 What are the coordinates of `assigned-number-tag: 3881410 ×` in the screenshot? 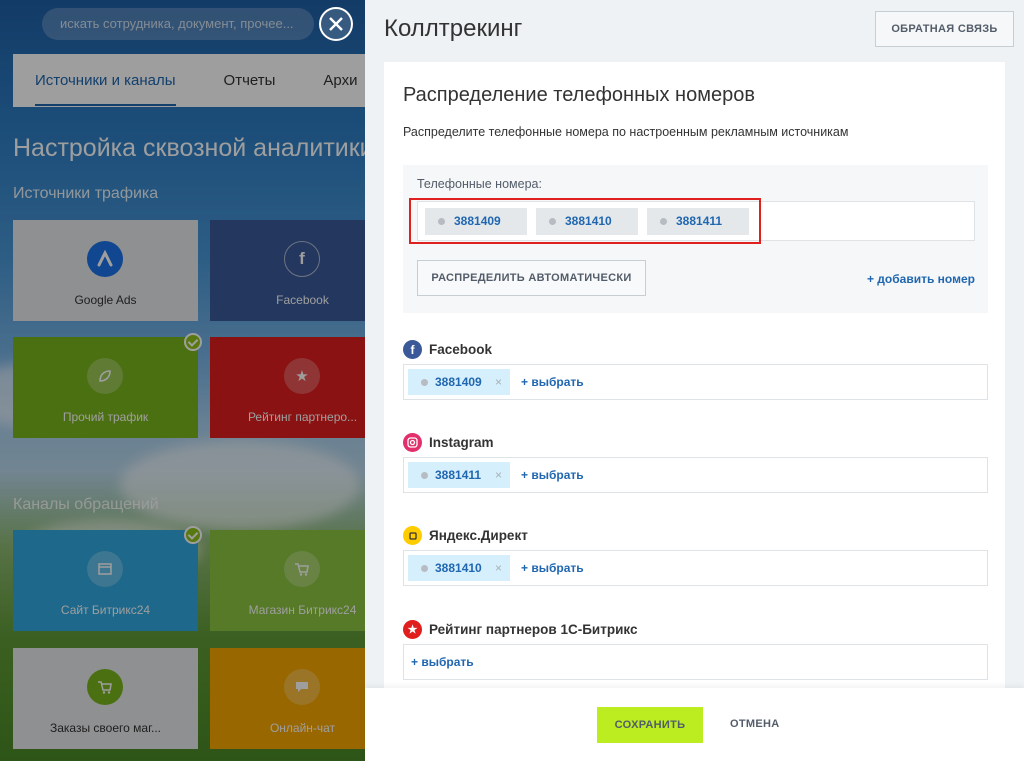 It's located at (459, 568).